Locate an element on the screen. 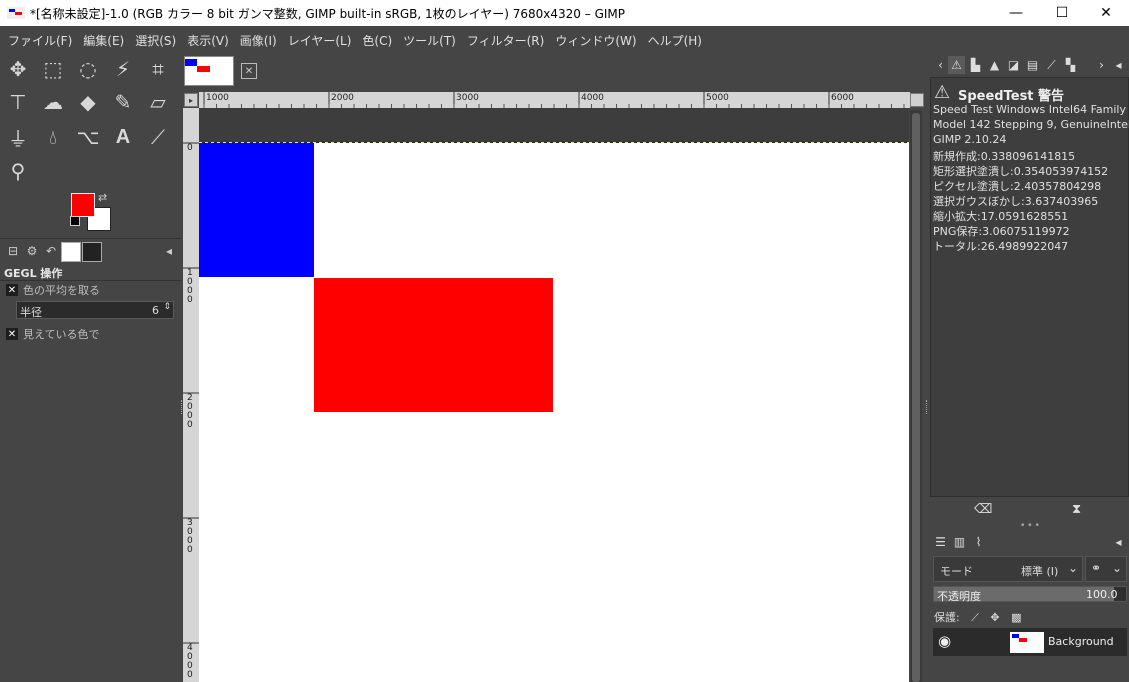  ruler-label: 0 is located at coordinates (190, 148).